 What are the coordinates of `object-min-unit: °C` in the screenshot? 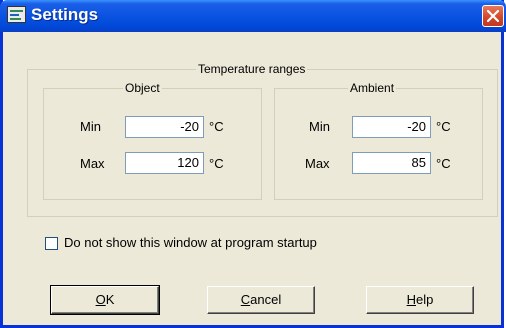 It's located at (216, 126).